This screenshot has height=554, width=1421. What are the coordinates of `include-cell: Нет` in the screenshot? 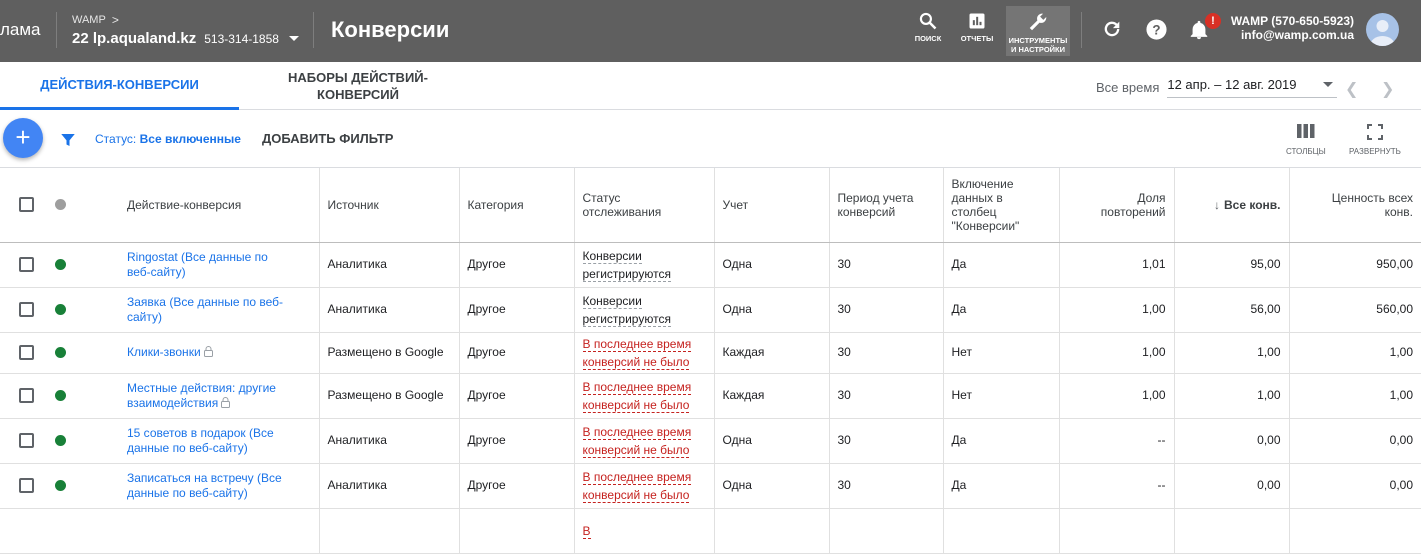 It's located at (1001, 396).